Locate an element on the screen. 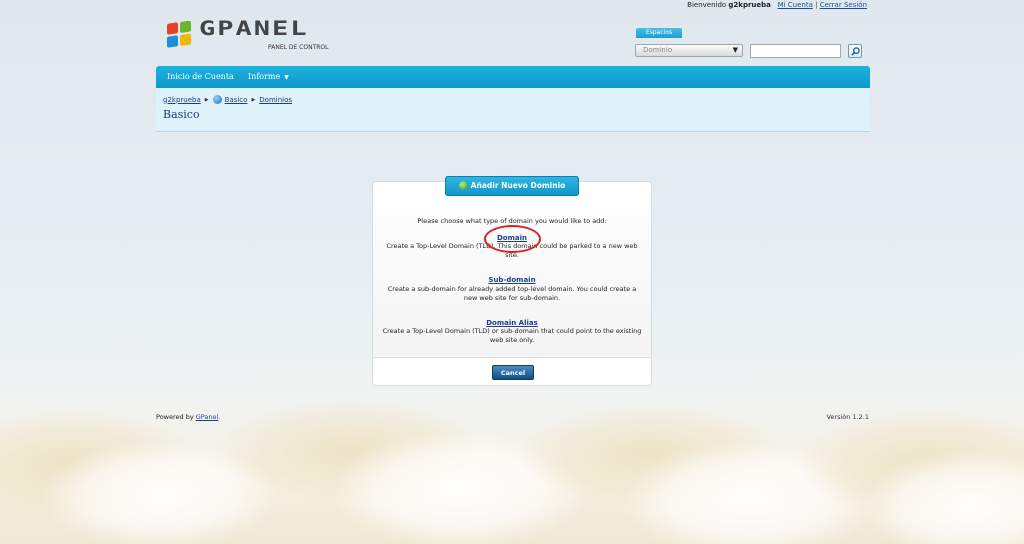 The height and width of the screenshot is (544, 1024). welcome-text: Bienvenido is located at coordinates (707, 5).